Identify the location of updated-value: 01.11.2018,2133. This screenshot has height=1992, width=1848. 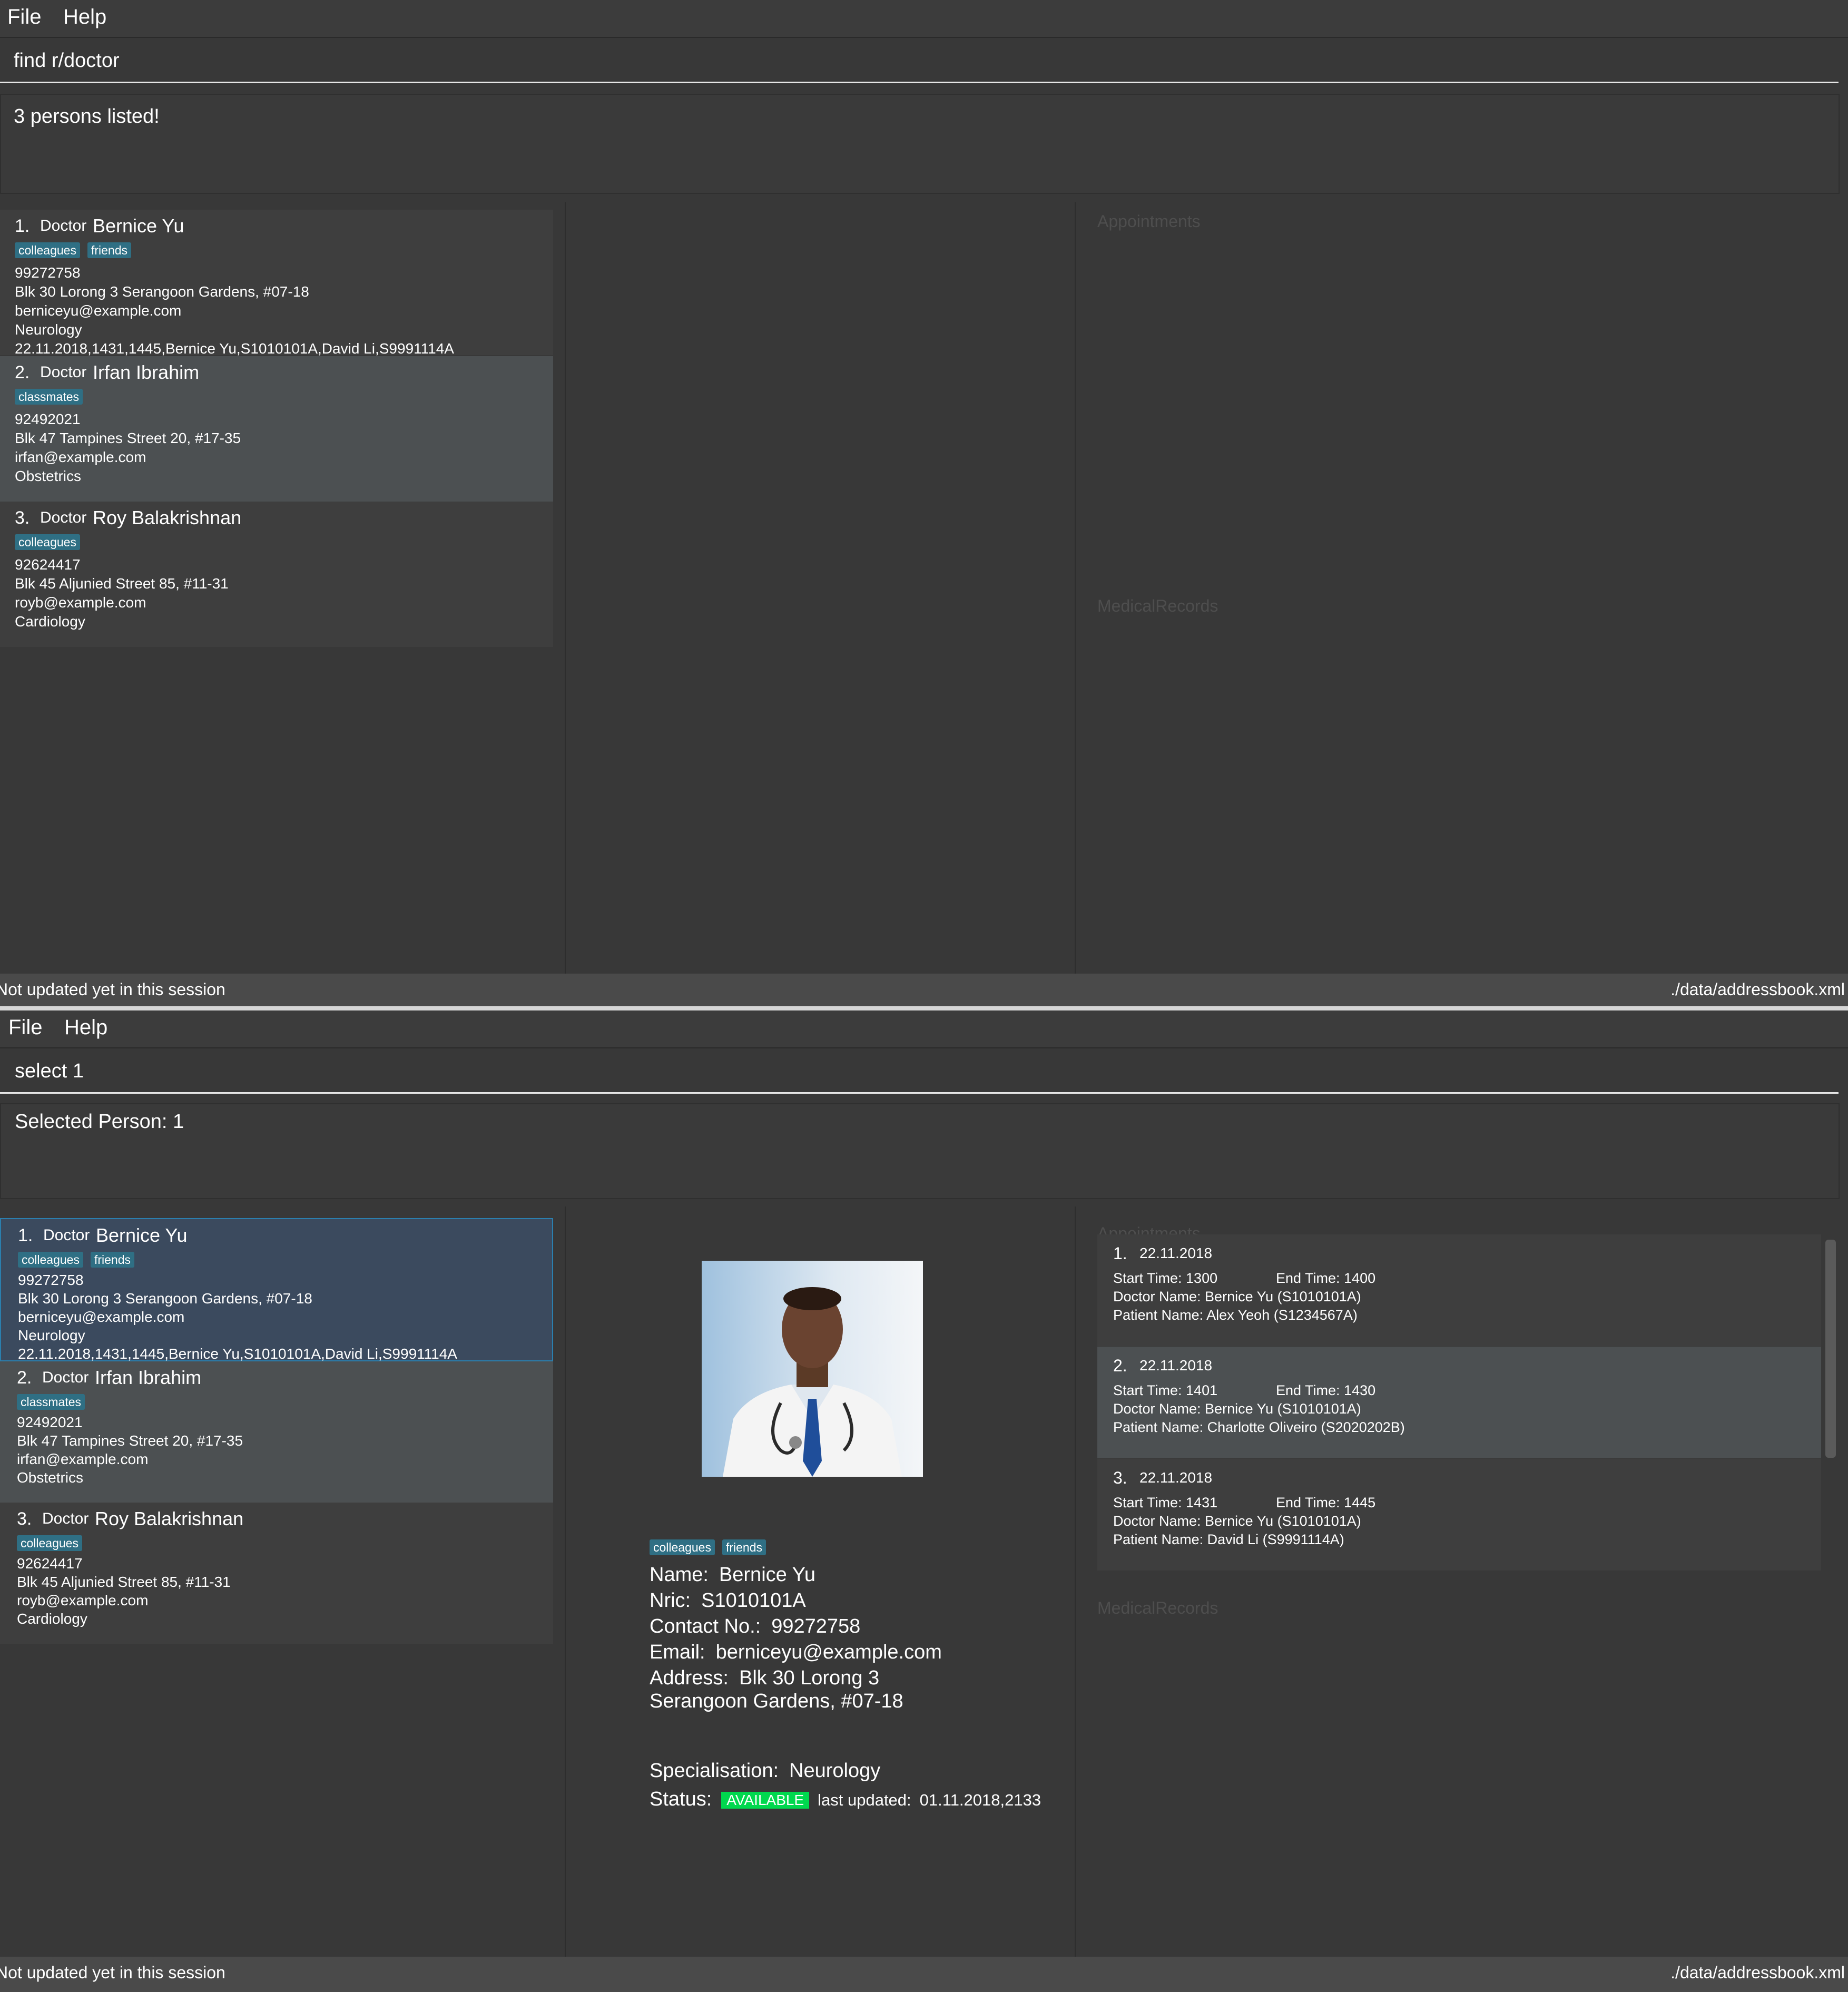
(980, 1800).